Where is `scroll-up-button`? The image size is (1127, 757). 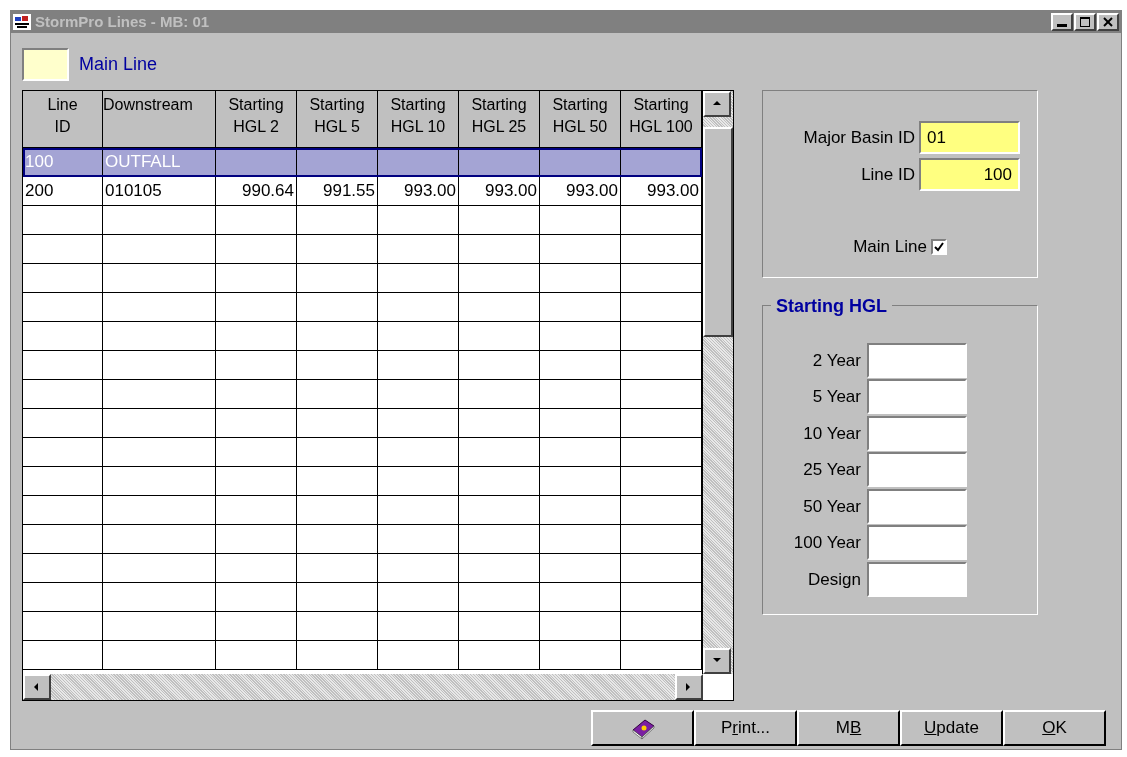 scroll-up-button is located at coordinates (717, 104).